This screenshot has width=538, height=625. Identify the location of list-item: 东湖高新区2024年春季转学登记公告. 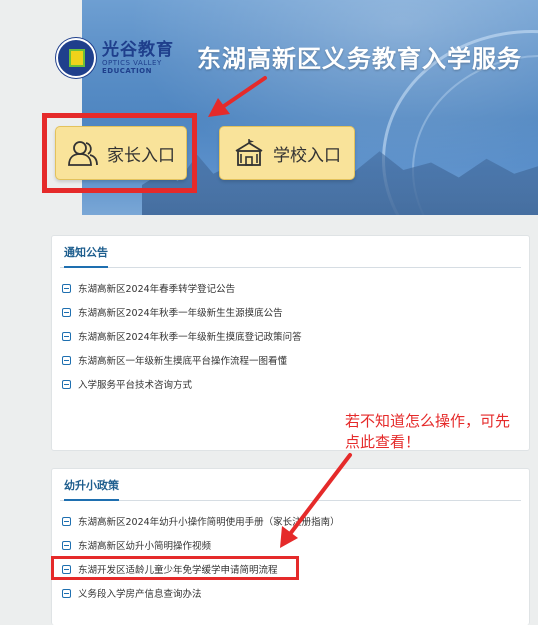
(295, 288).